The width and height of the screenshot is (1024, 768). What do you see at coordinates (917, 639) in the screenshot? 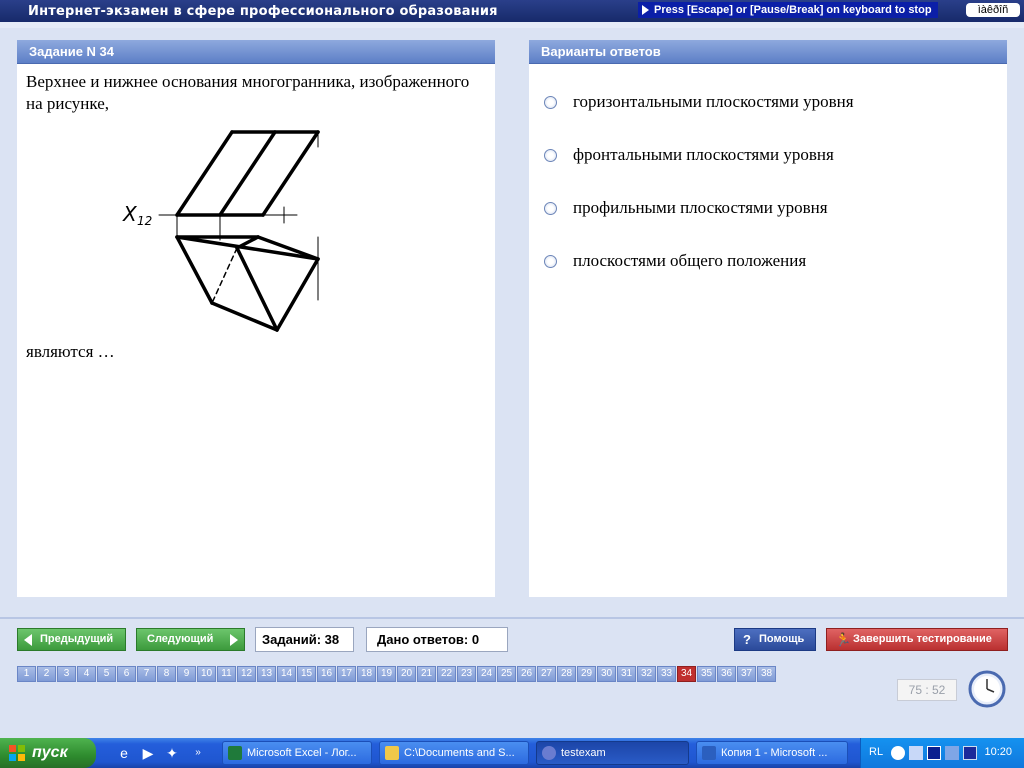
I see `finish-test-button: 🏃 Завершить тестирование` at bounding box center [917, 639].